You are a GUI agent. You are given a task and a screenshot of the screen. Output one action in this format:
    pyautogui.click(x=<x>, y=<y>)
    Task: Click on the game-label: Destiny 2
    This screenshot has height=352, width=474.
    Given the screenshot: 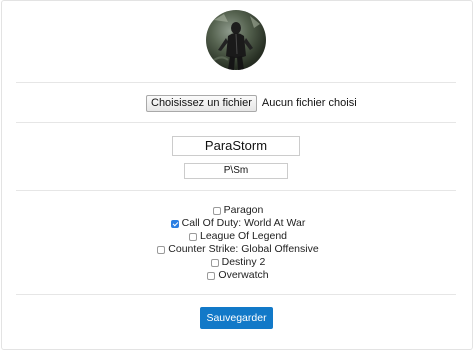 What is the action you would take?
    pyautogui.click(x=243, y=262)
    